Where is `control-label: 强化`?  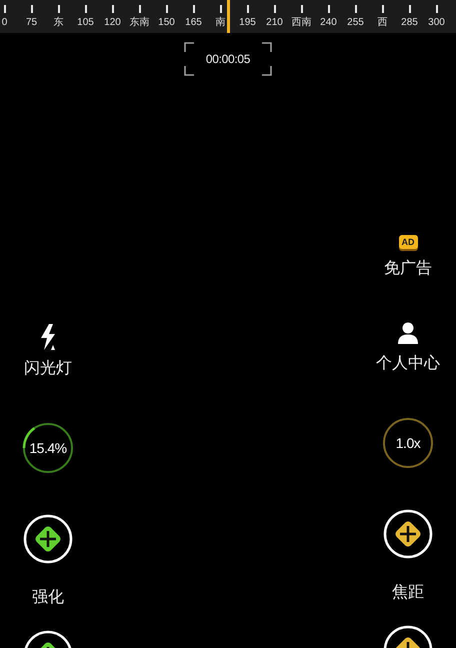 control-label: 强化 is located at coordinates (48, 598).